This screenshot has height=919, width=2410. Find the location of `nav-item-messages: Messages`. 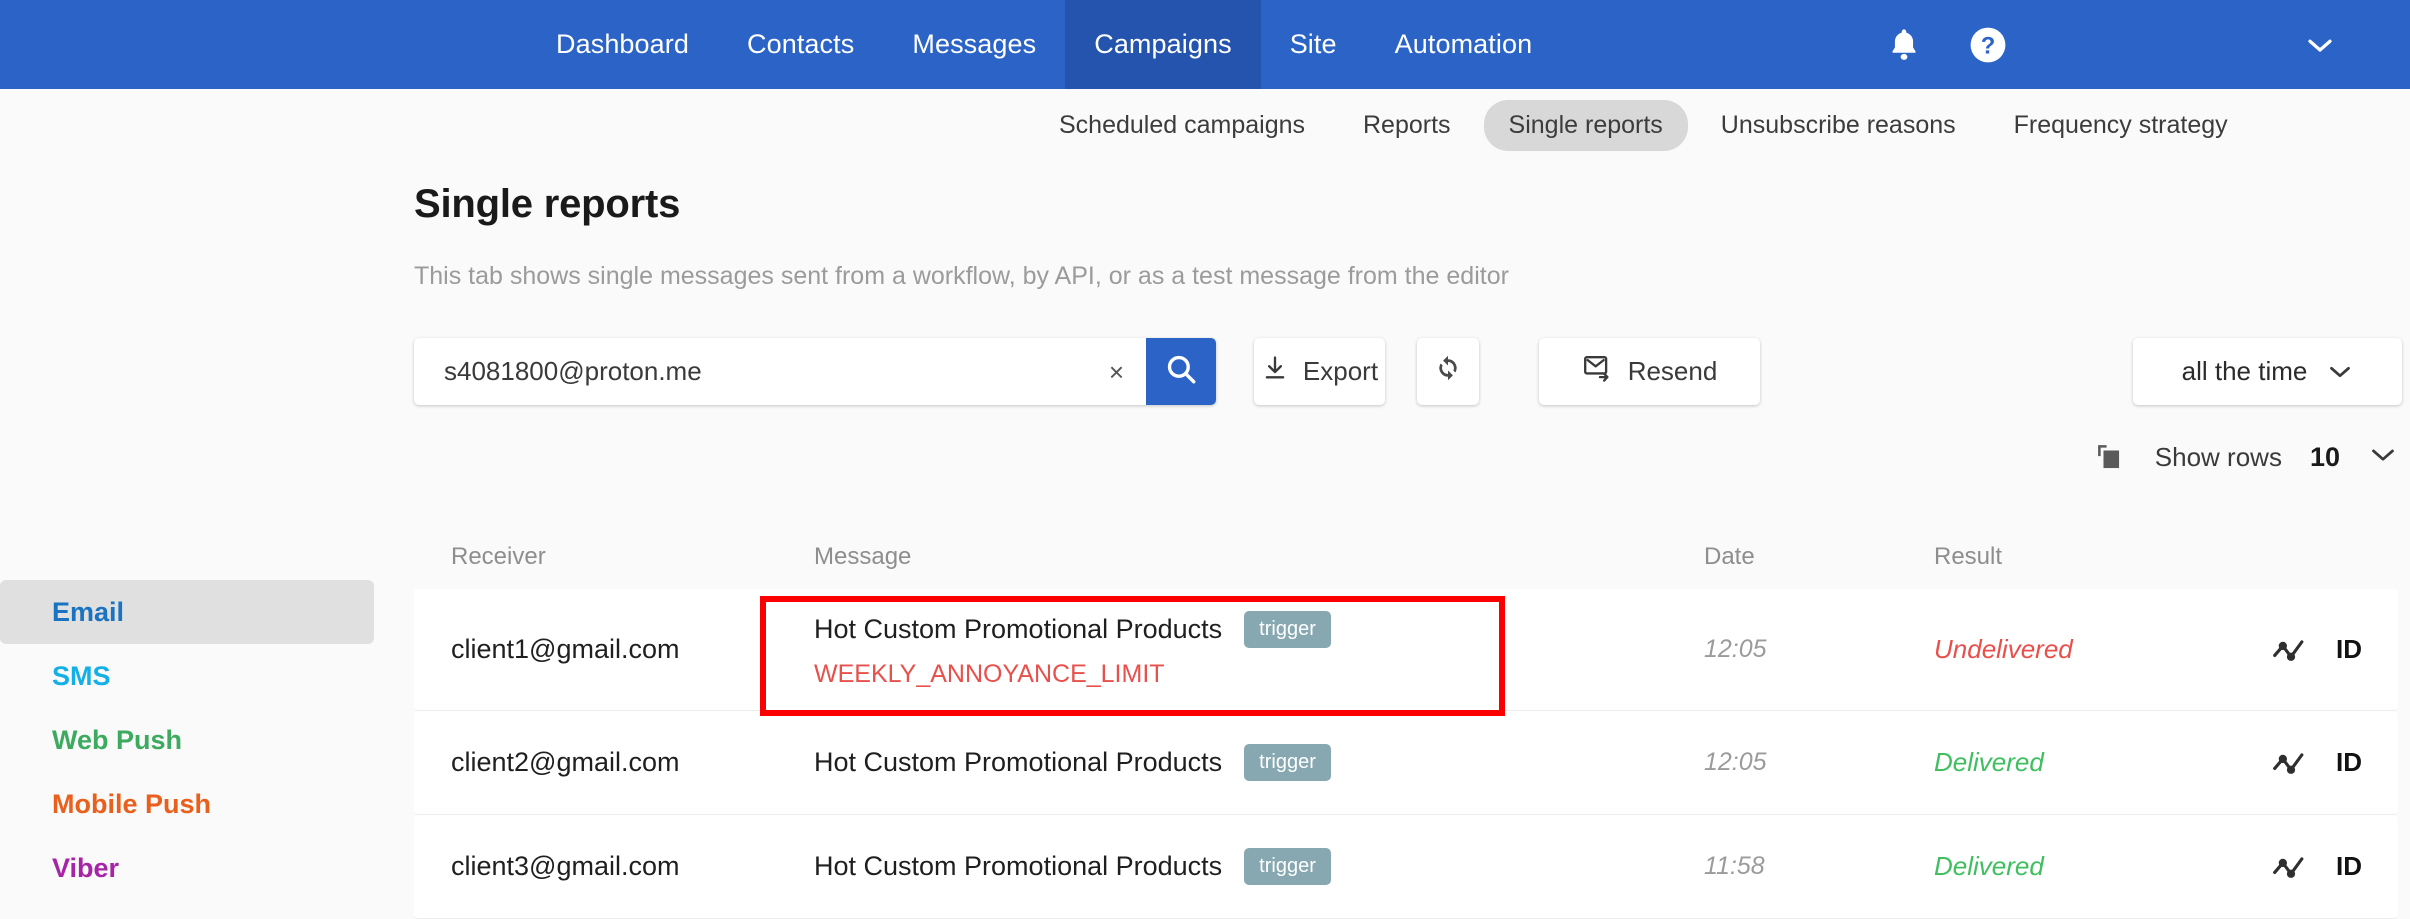

nav-item-messages: Messages is located at coordinates (974, 44).